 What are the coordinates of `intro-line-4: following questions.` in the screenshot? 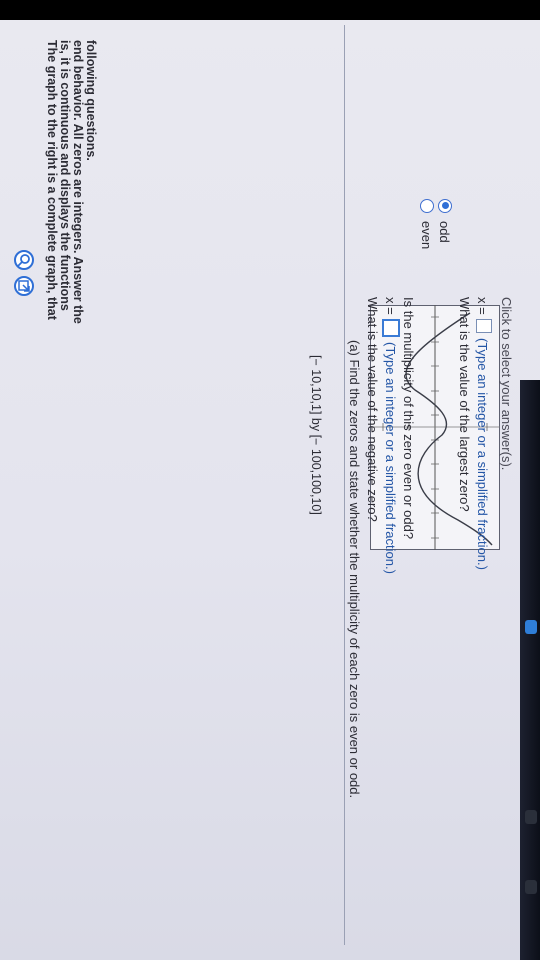 It's located at (91, 100).